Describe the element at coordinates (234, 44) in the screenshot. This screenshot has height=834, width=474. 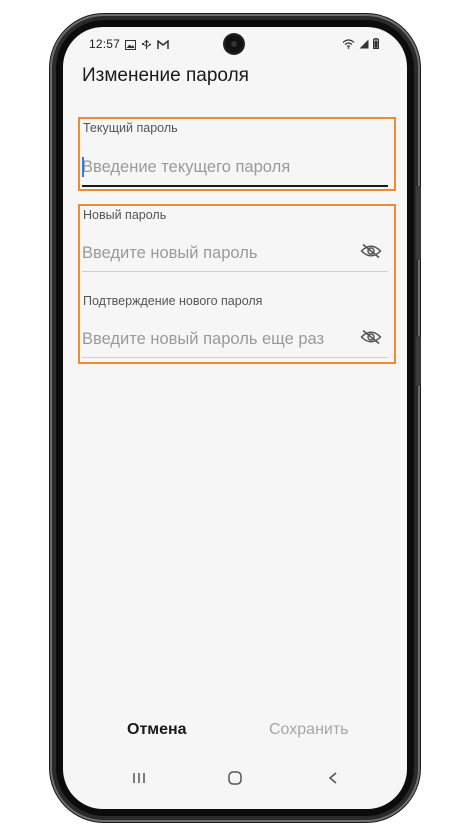
I see `front-camera` at that location.